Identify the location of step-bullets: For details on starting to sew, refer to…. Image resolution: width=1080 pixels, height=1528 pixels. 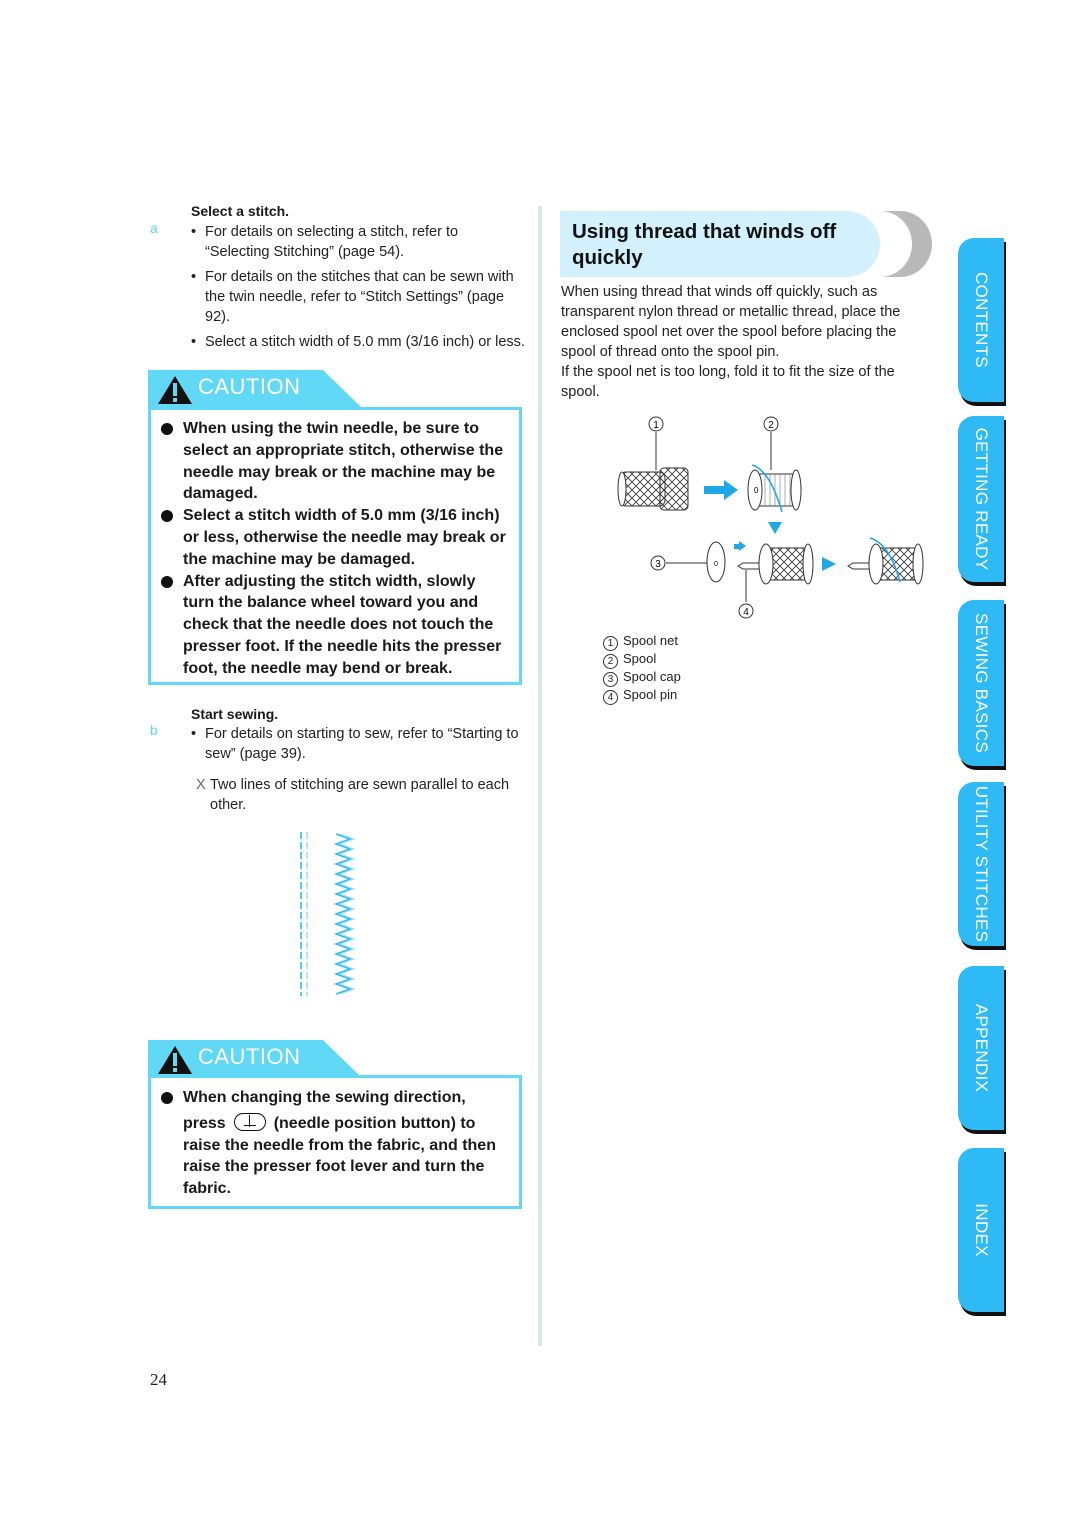
(358, 746).